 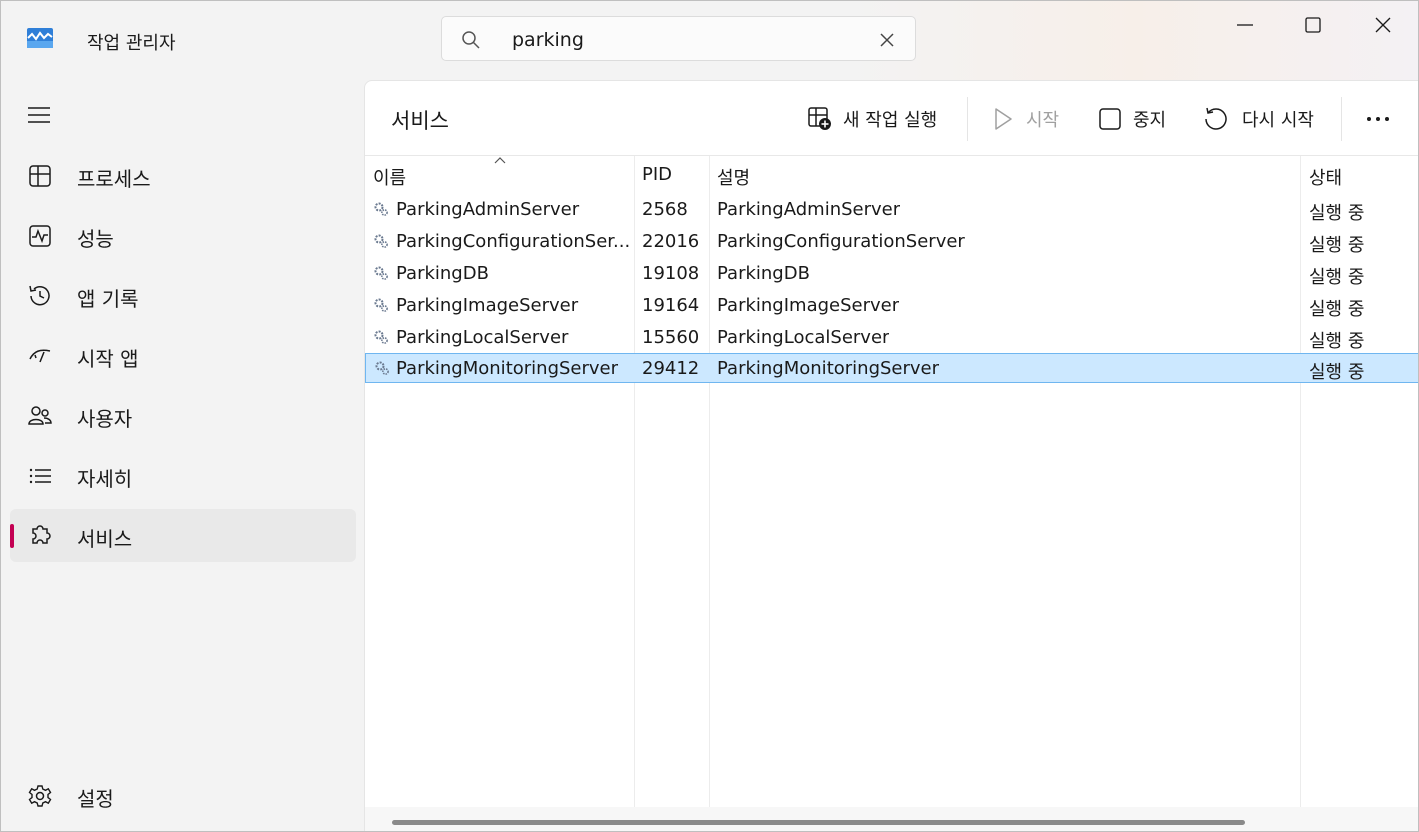 What do you see at coordinates (114, 179) in the screenshot?
I see `sidebar-item-label: 프로세스` at bounding box center [114, 179].